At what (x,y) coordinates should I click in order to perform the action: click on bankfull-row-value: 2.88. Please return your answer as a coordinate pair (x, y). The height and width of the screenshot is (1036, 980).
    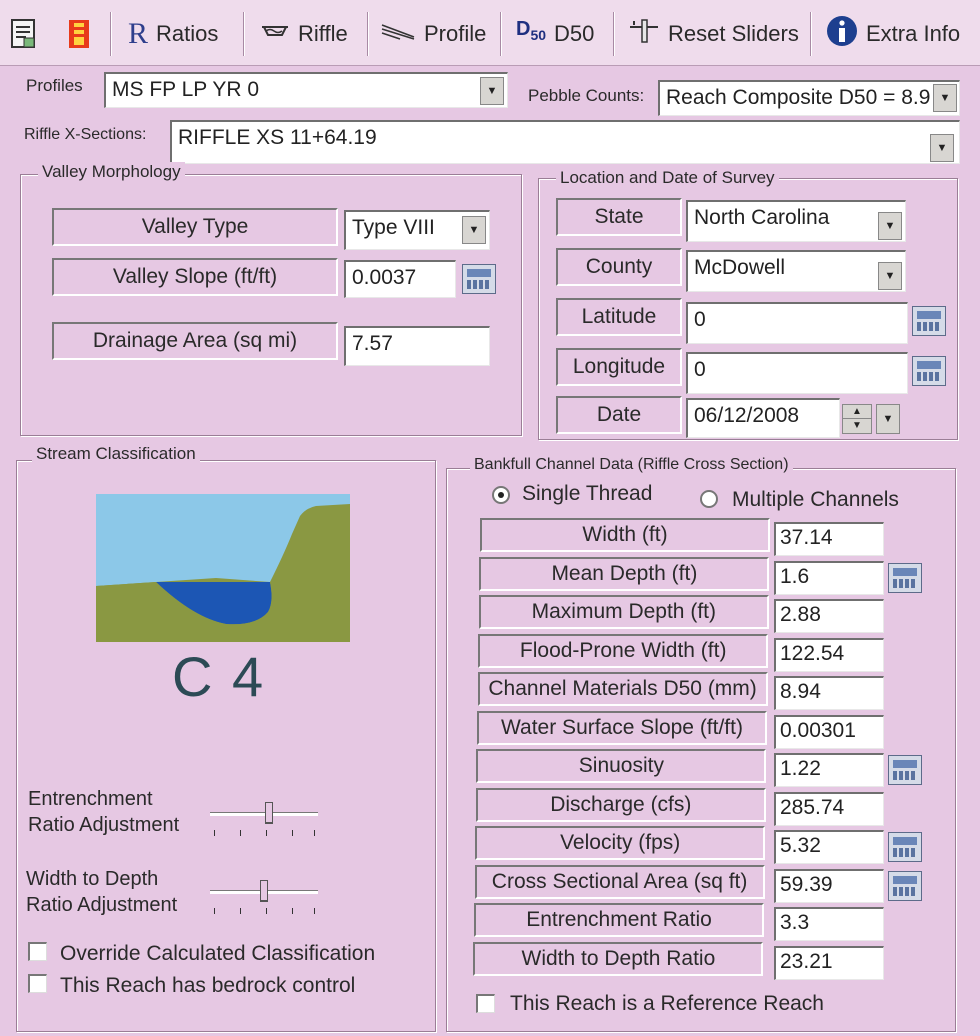
    Looking at the image, I should click on (829, 616).